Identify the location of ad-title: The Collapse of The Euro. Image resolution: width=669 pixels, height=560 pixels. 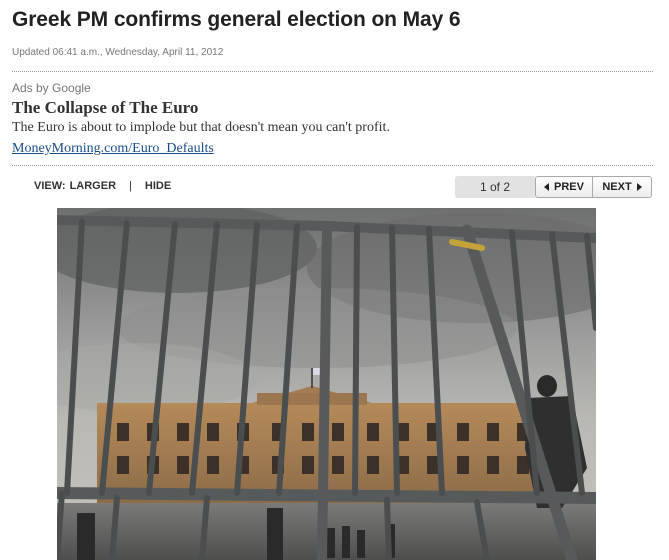
(105, 108).